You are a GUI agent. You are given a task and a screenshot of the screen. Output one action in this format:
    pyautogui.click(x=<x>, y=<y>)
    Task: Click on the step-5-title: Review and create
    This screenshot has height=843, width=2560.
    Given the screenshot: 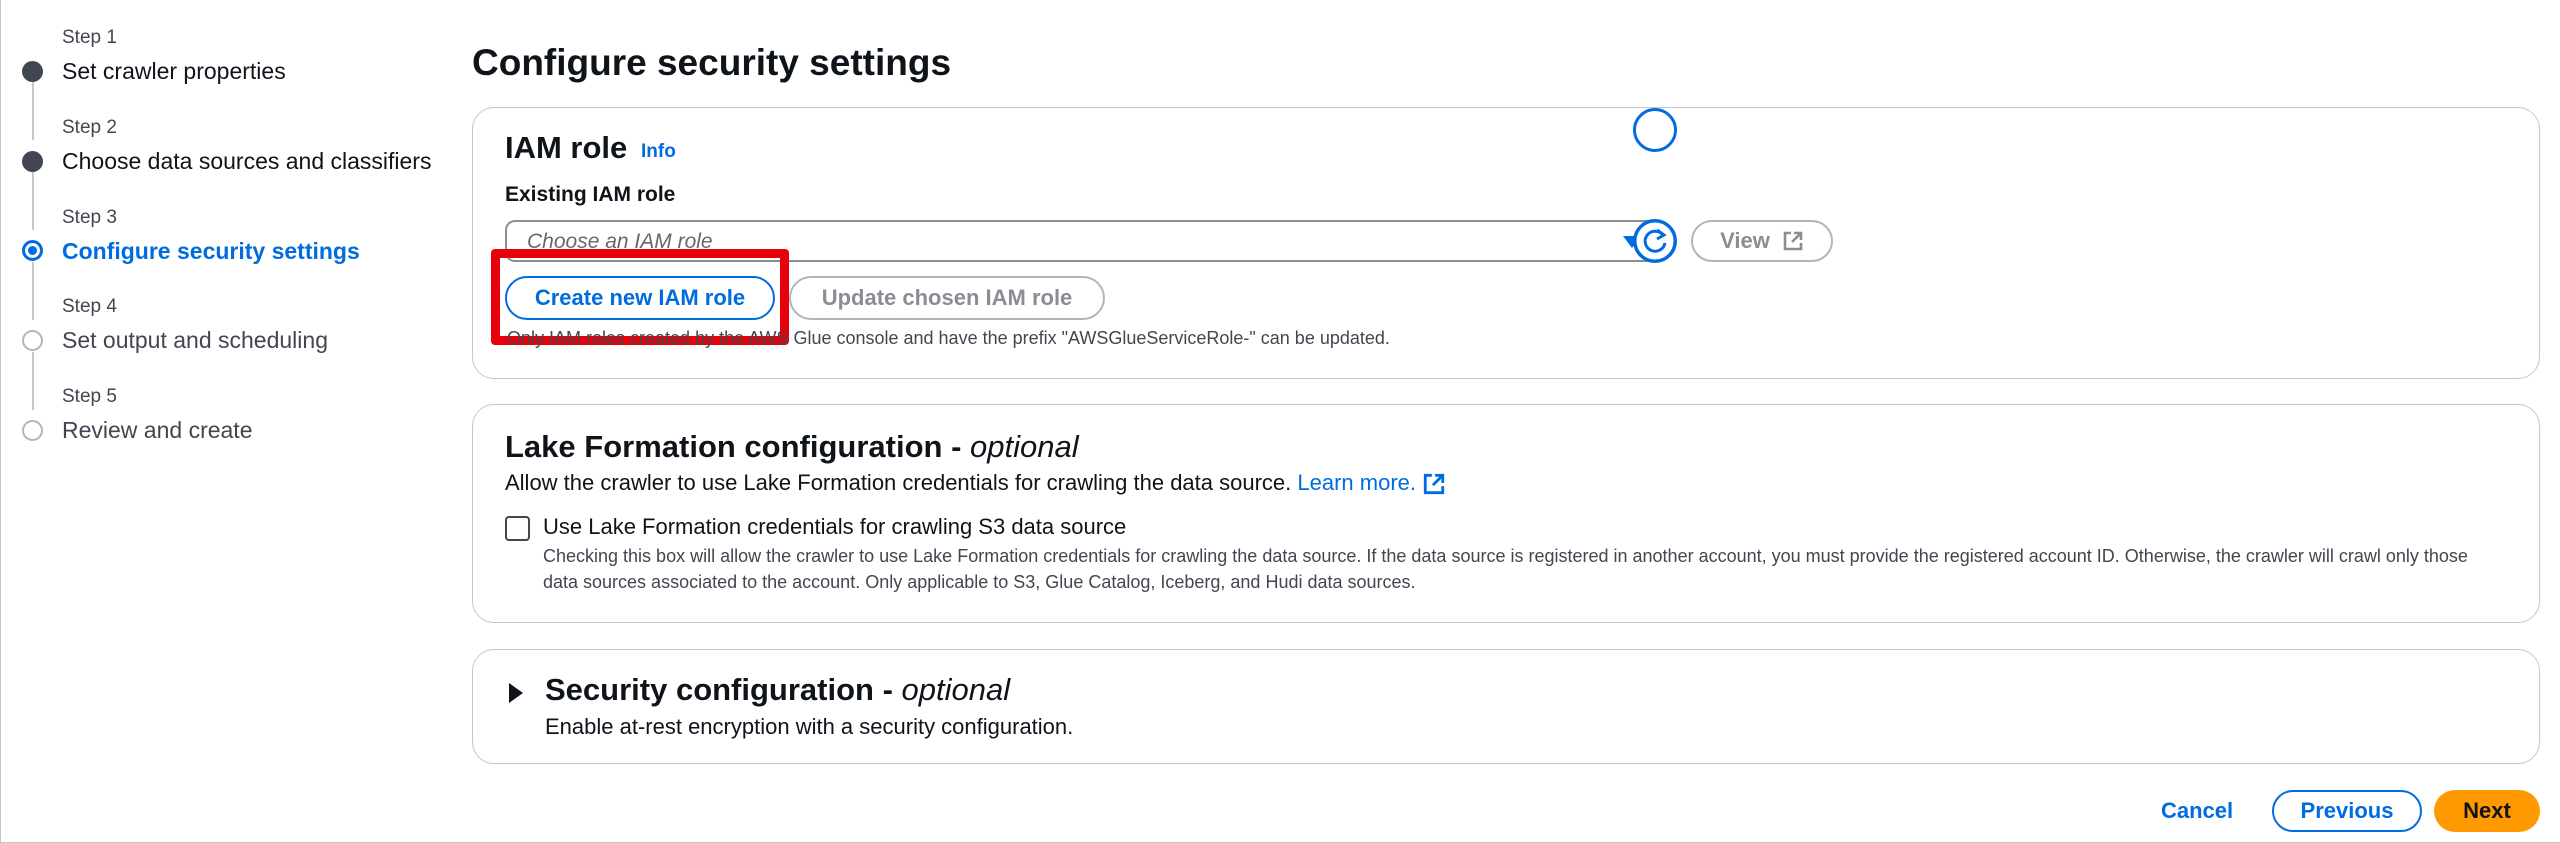 What is the action you would take?
    pyautogui.click(x=157, y=430)
    